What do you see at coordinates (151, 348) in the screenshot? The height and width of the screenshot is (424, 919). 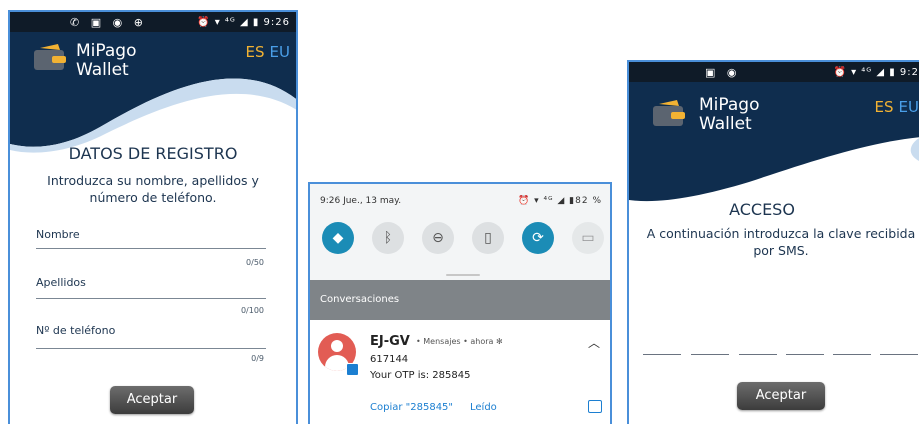 I see `phone-input` at bounding box center [151, 348].